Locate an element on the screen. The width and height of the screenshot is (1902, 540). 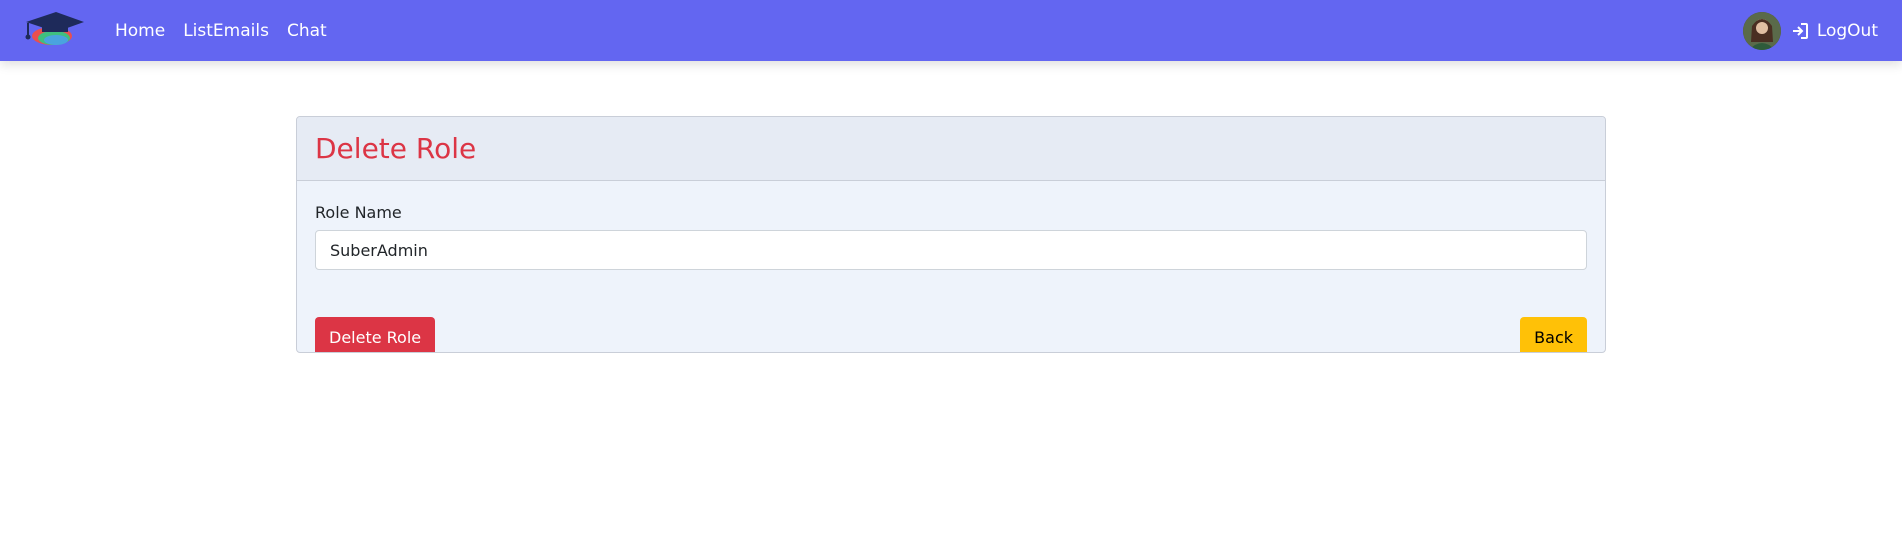
nav-right: LogOut is located at coordinates (1810, 30).